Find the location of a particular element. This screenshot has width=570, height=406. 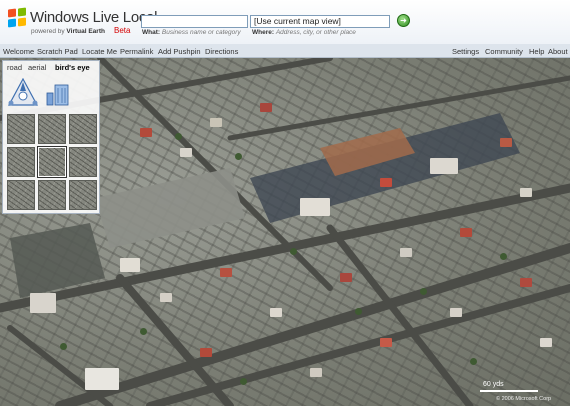

menu-settings: Settings is located at coordinates (465, 51).